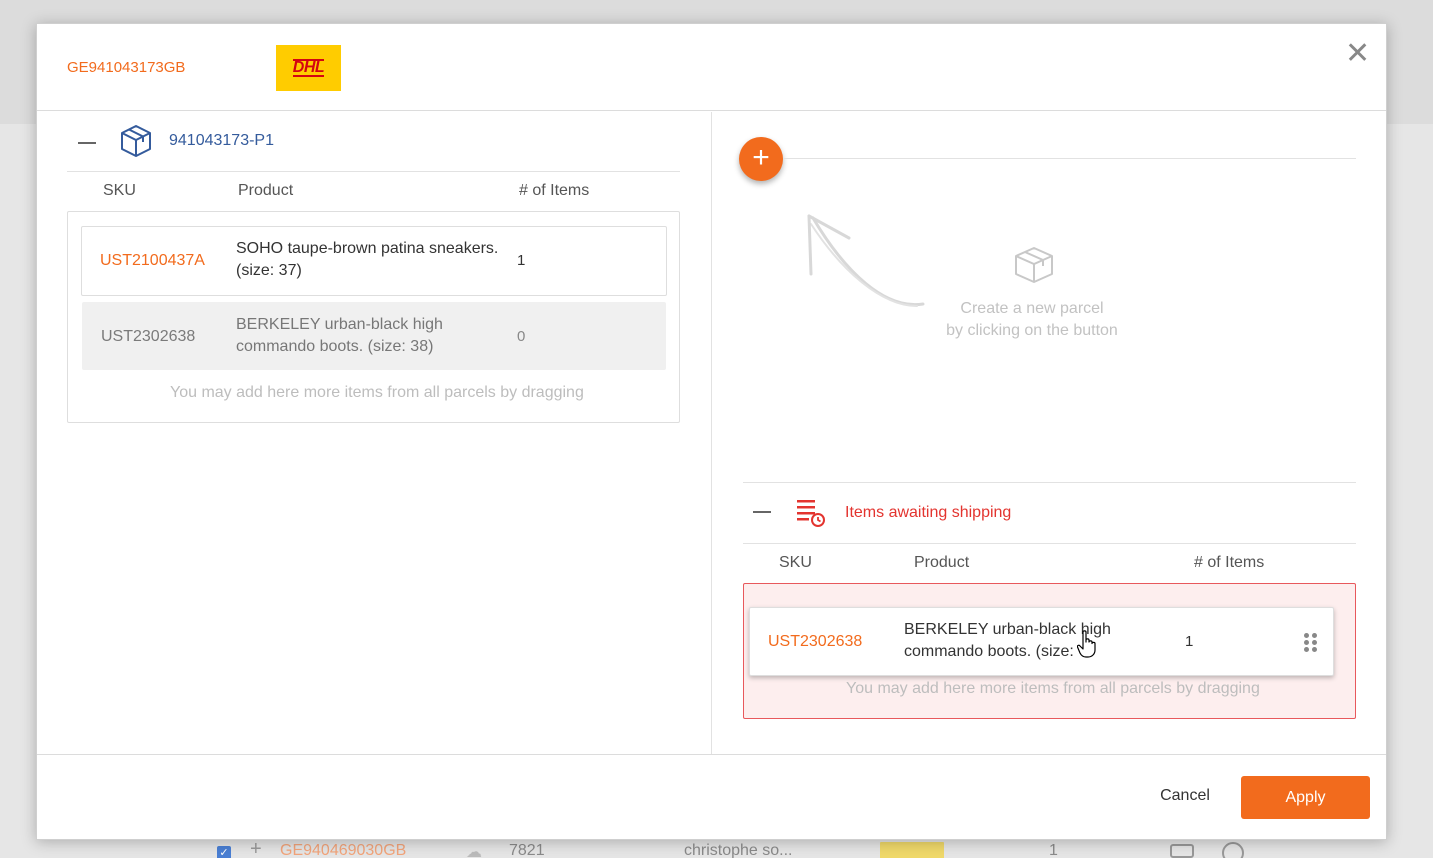 Image resolution: width=1433 pixels, height=858 pixels. I want to click on dhl-logo: DHL, so click(308, 68).